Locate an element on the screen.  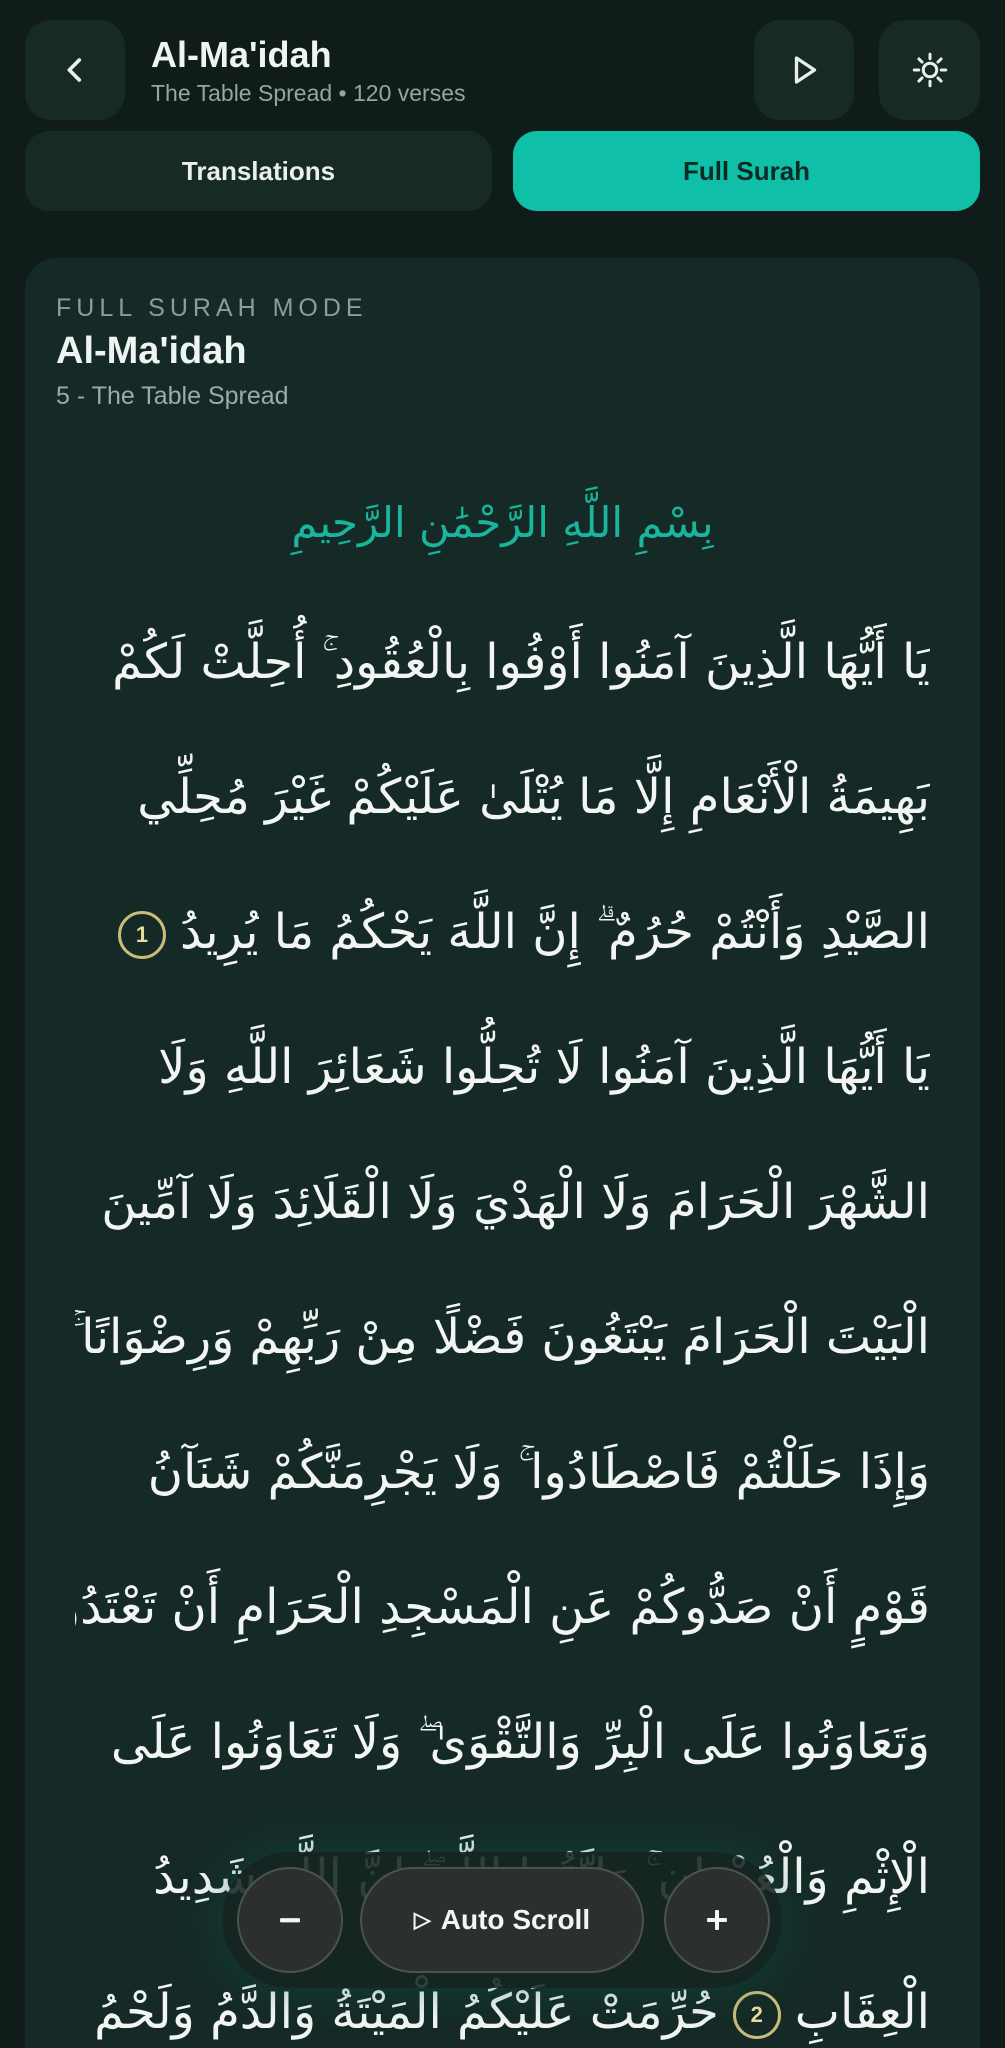
auto-scroll-button: ▷ Auto Scroll is located at coordinates (502, 1920).